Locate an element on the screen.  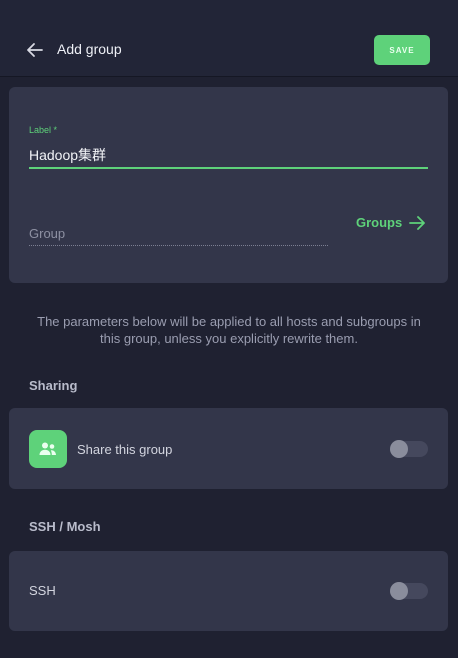
users-icon is located at coordinates (48, 449).